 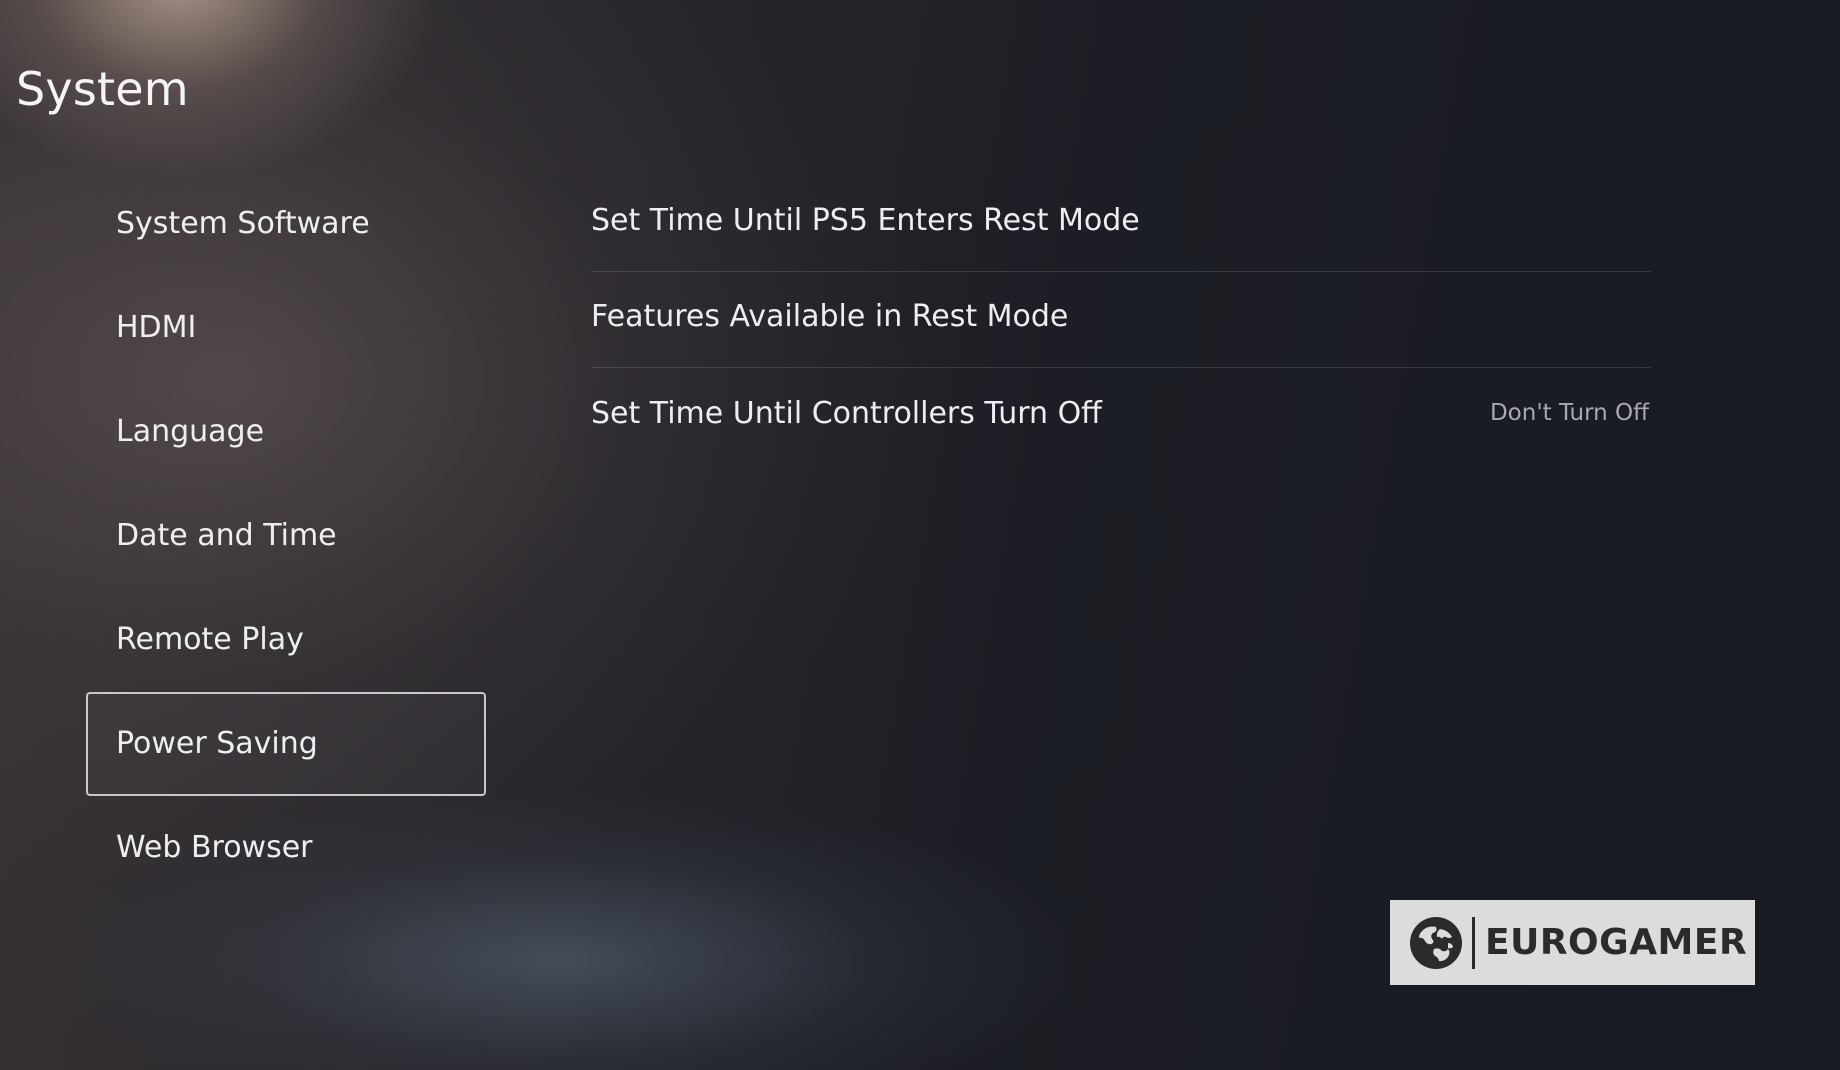 I want to click on setting-value: Don't Turn Off, so click(x=1569, y=413).